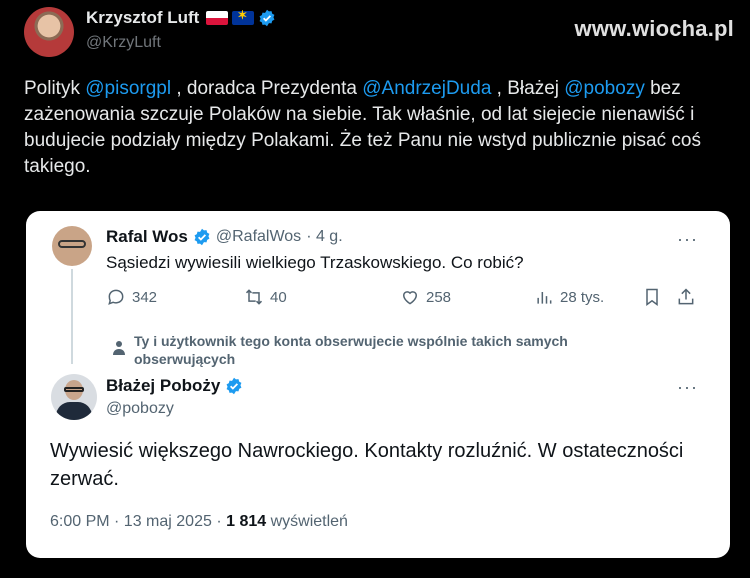 Image resolution: width=750 pixels, height=578 pixels. Describe the element at coordinates (265, 297) in the screenshot. I see `repost-button: 40` at that location.